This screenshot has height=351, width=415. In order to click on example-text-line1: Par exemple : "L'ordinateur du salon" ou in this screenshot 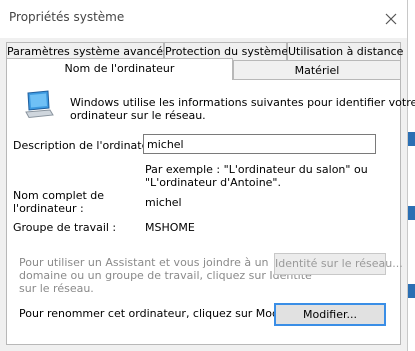, I will do `click(256, 169)`.